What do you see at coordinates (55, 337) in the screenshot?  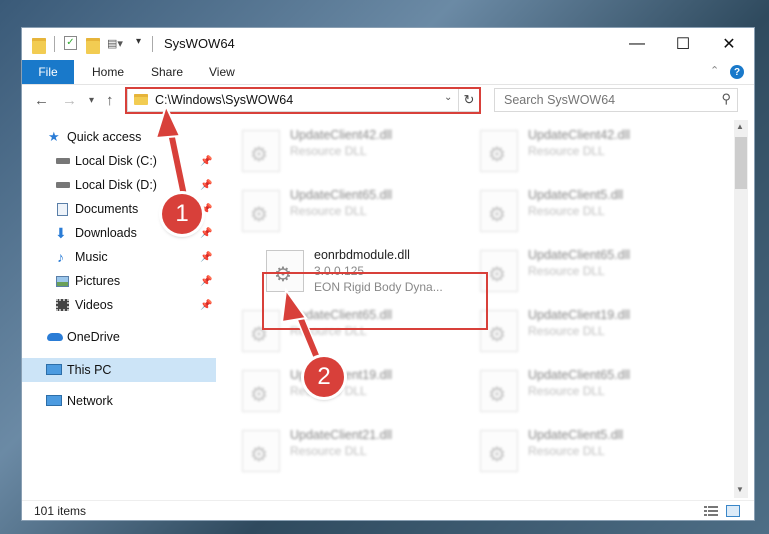 I see `onedrive-icon` at bounding box center [55, 337].